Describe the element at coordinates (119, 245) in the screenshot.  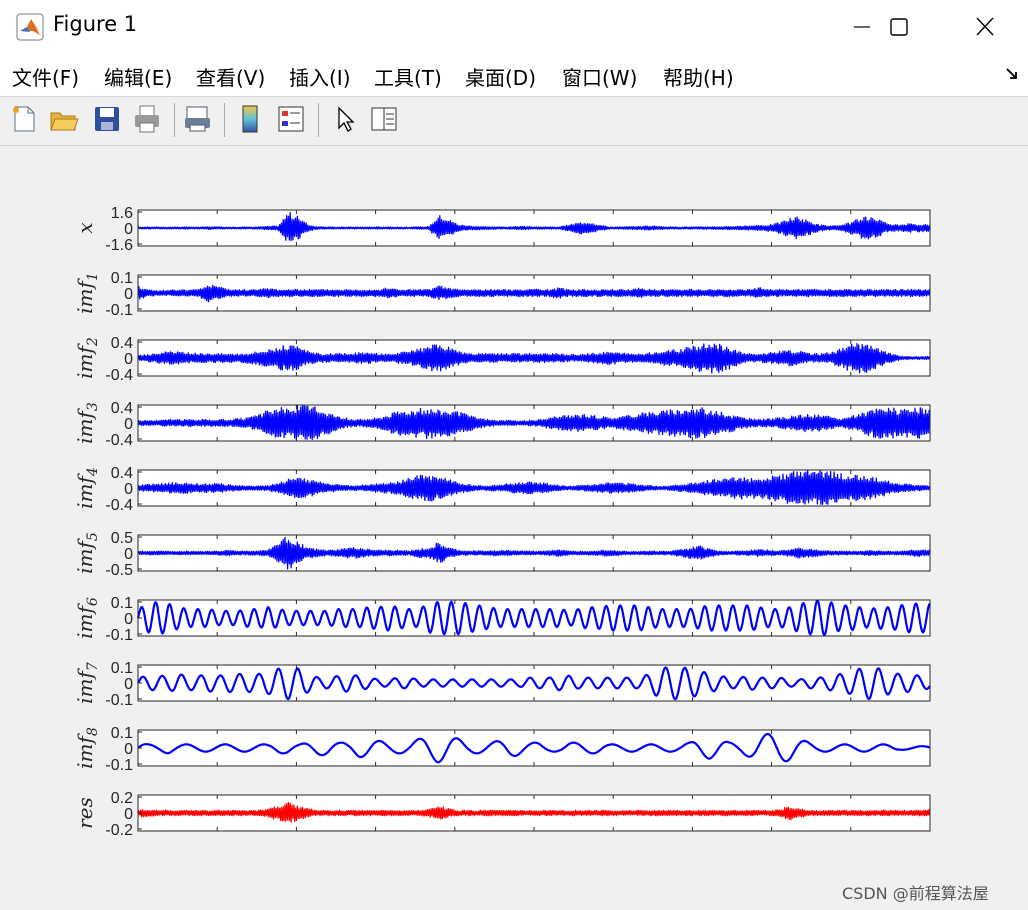
I see `y-tick-label: -1.6` at that location.